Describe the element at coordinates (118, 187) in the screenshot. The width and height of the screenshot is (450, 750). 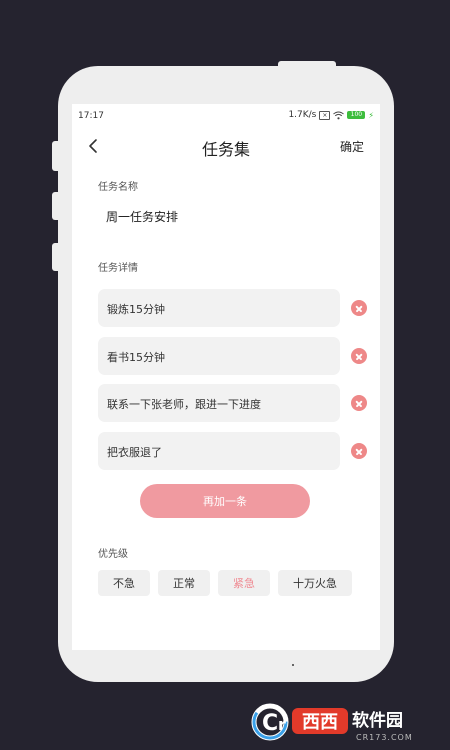
I see `task-name-label: 任务名称` at that location.